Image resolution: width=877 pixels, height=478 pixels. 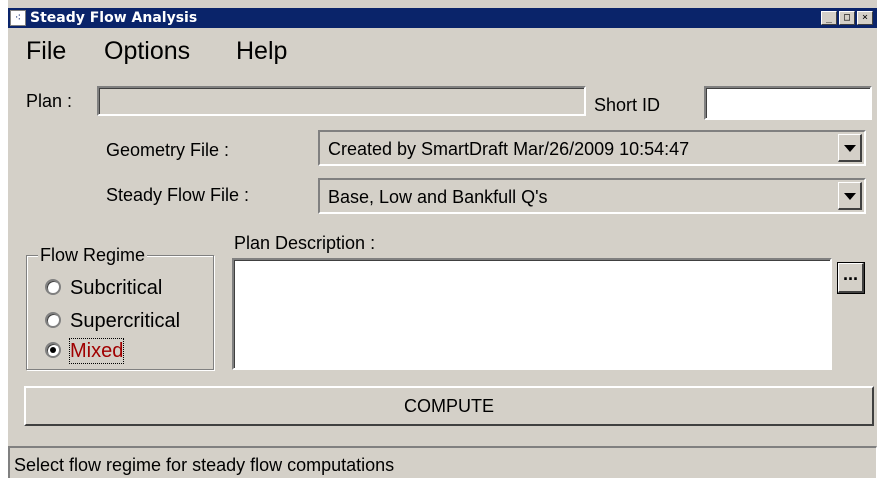 I want to click on app-icon: ⁖, so click(x=18, y=18).